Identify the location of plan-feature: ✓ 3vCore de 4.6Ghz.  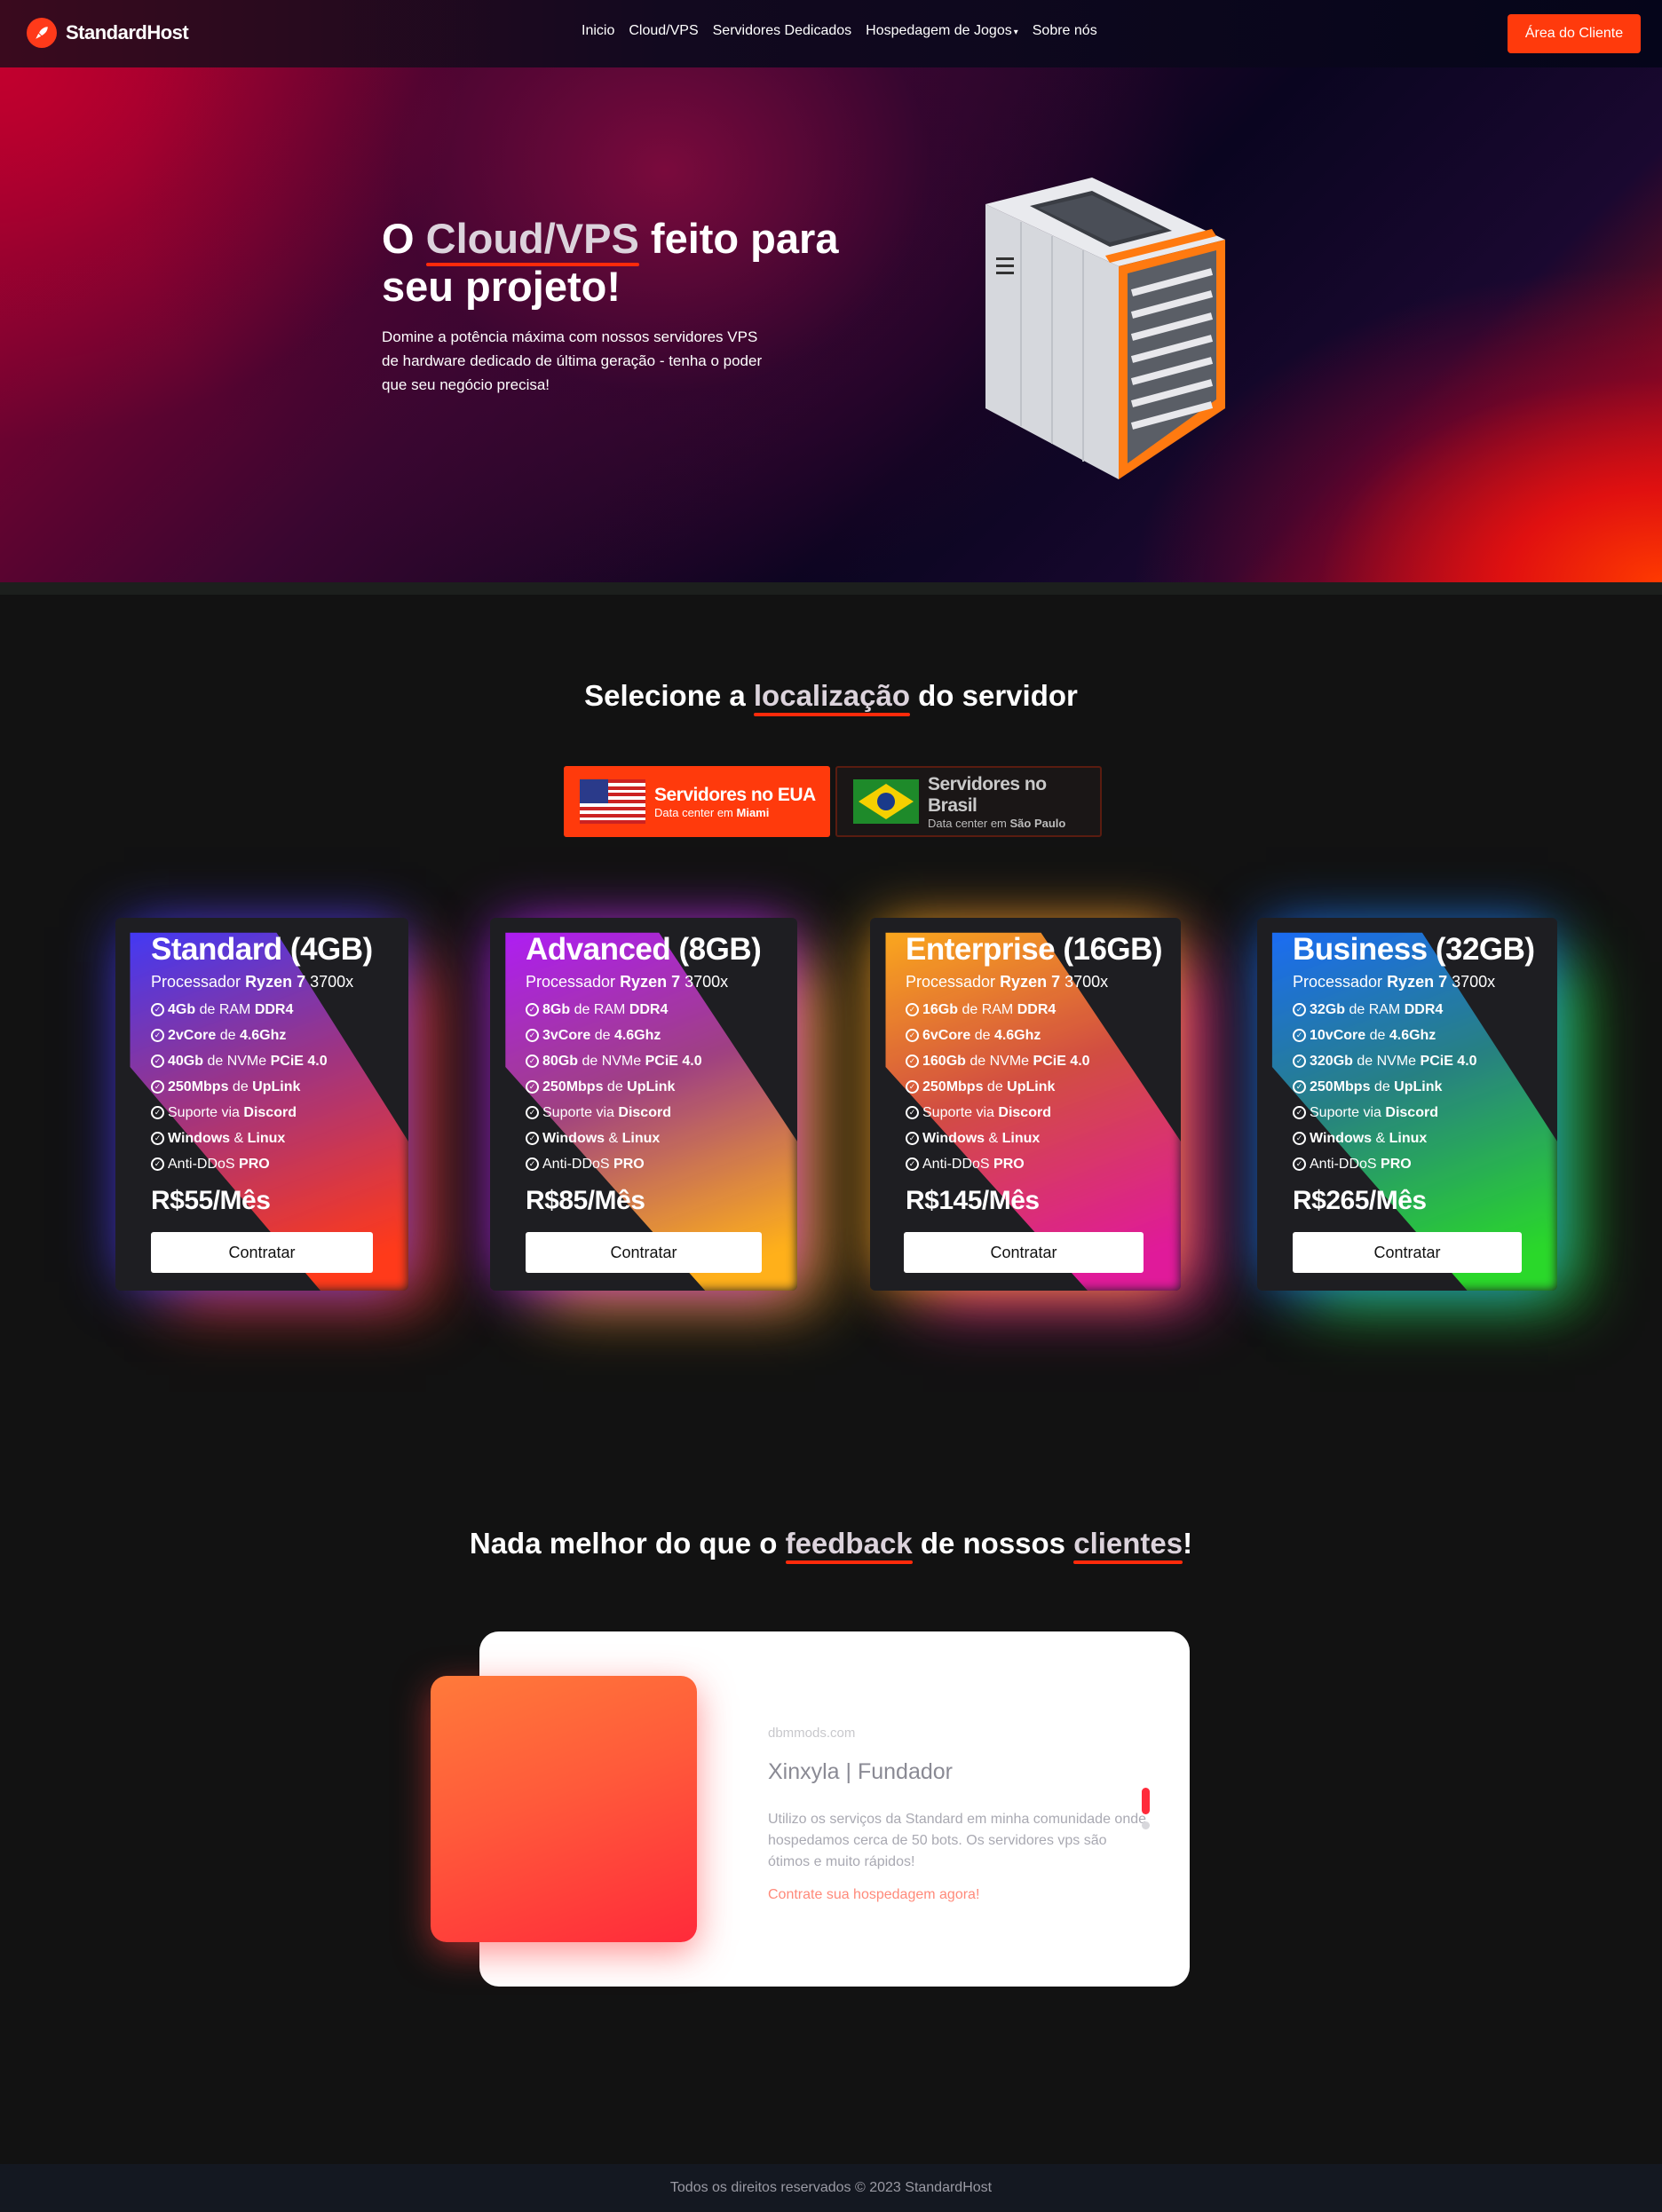
(651, 1035).